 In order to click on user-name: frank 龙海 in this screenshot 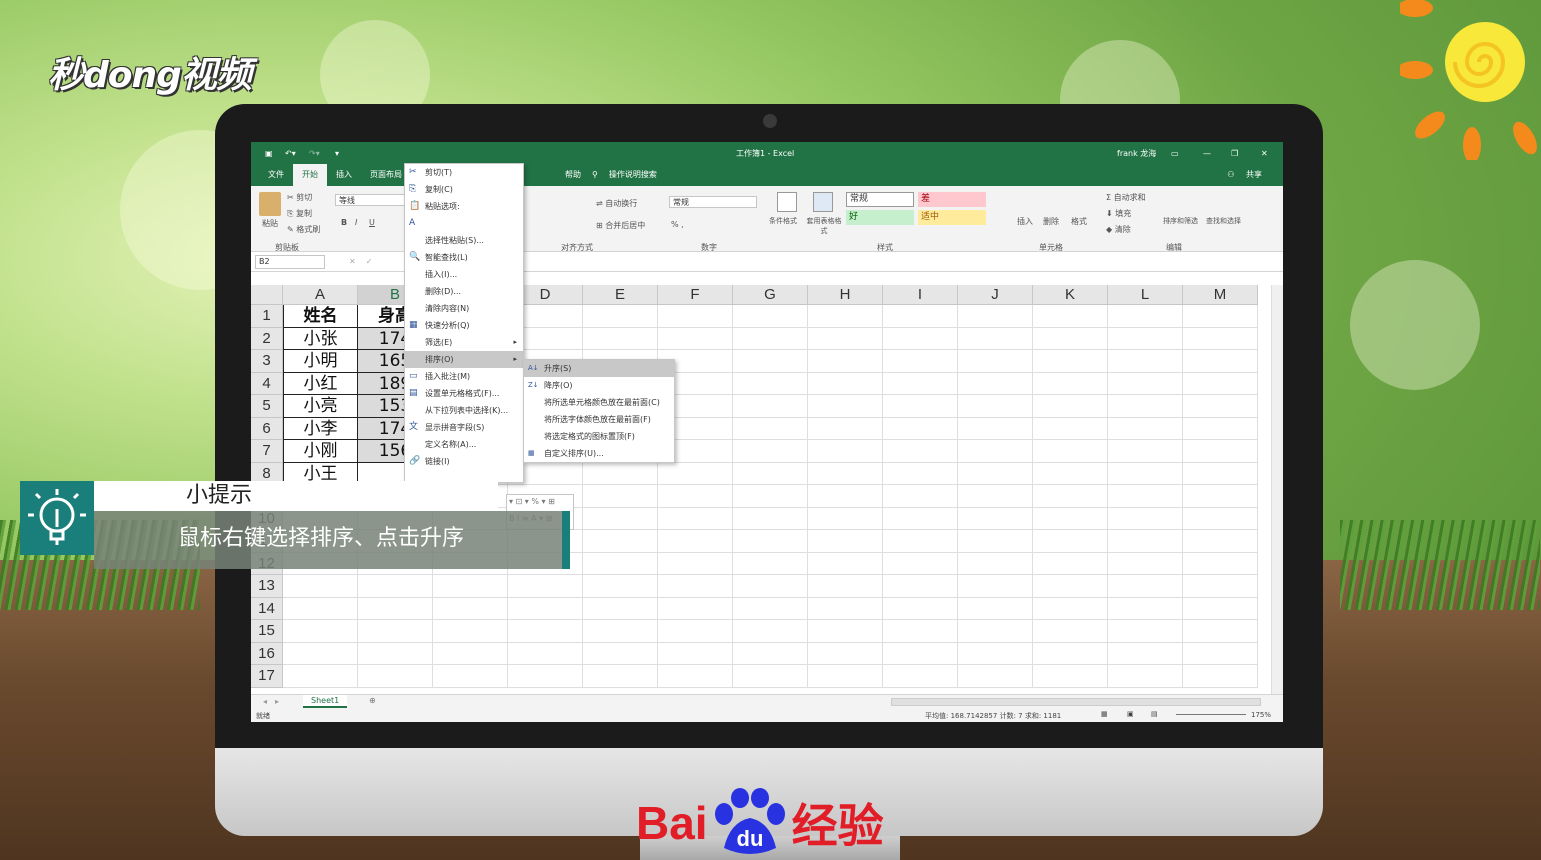, I will do `click(1136, 153)`.